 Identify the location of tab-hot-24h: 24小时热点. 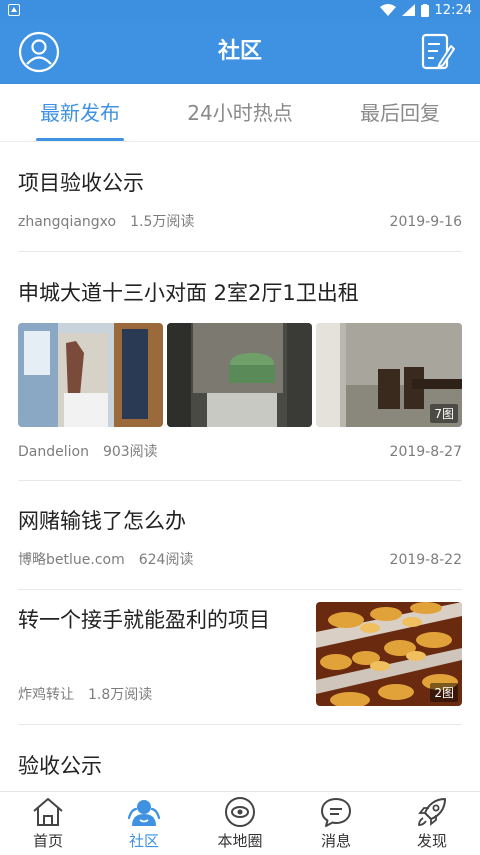
(240, 113).